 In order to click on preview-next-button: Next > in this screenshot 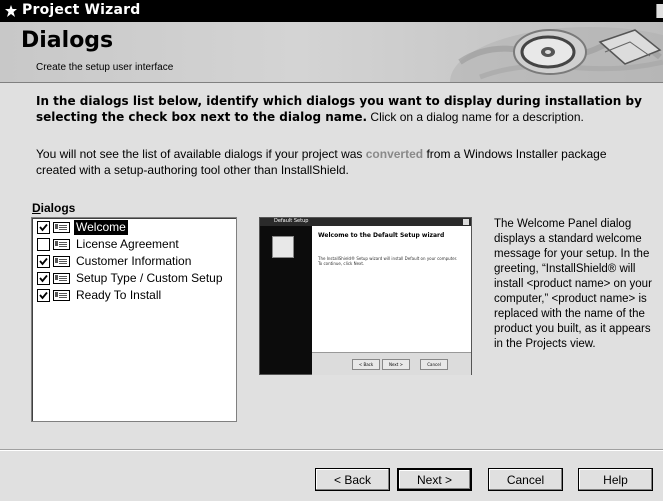, I will do `click(396, 364)`.